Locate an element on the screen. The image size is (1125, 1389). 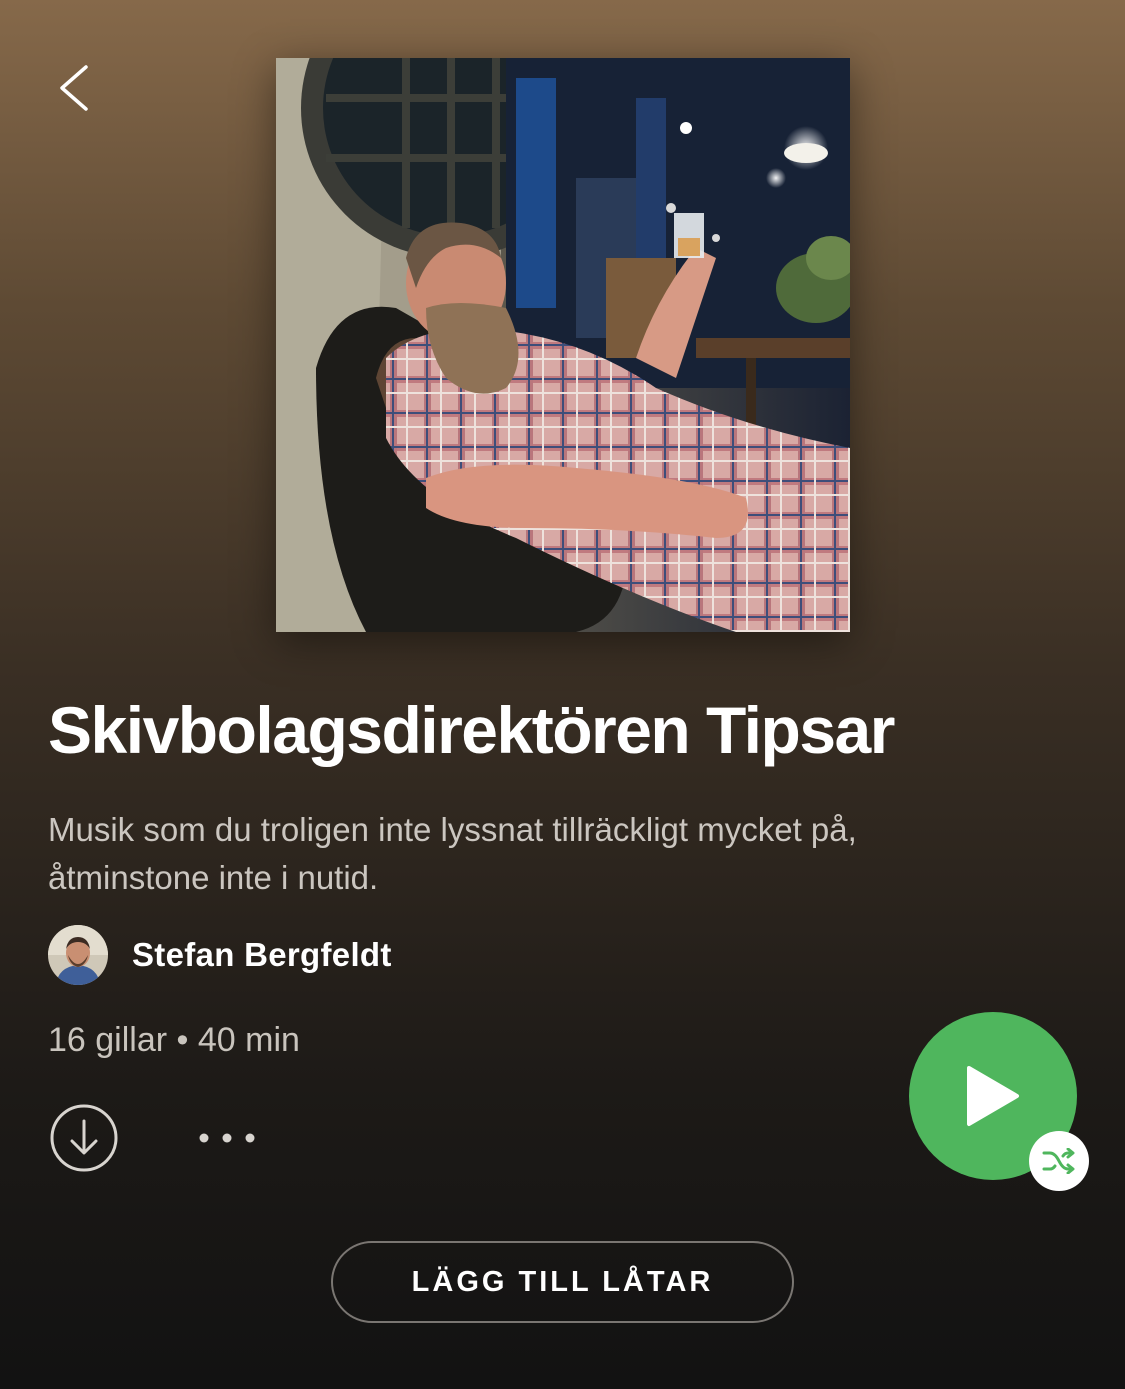
add-songs-button: LÄGG TILL LÅTAR is located at coordinates (562, 1282).